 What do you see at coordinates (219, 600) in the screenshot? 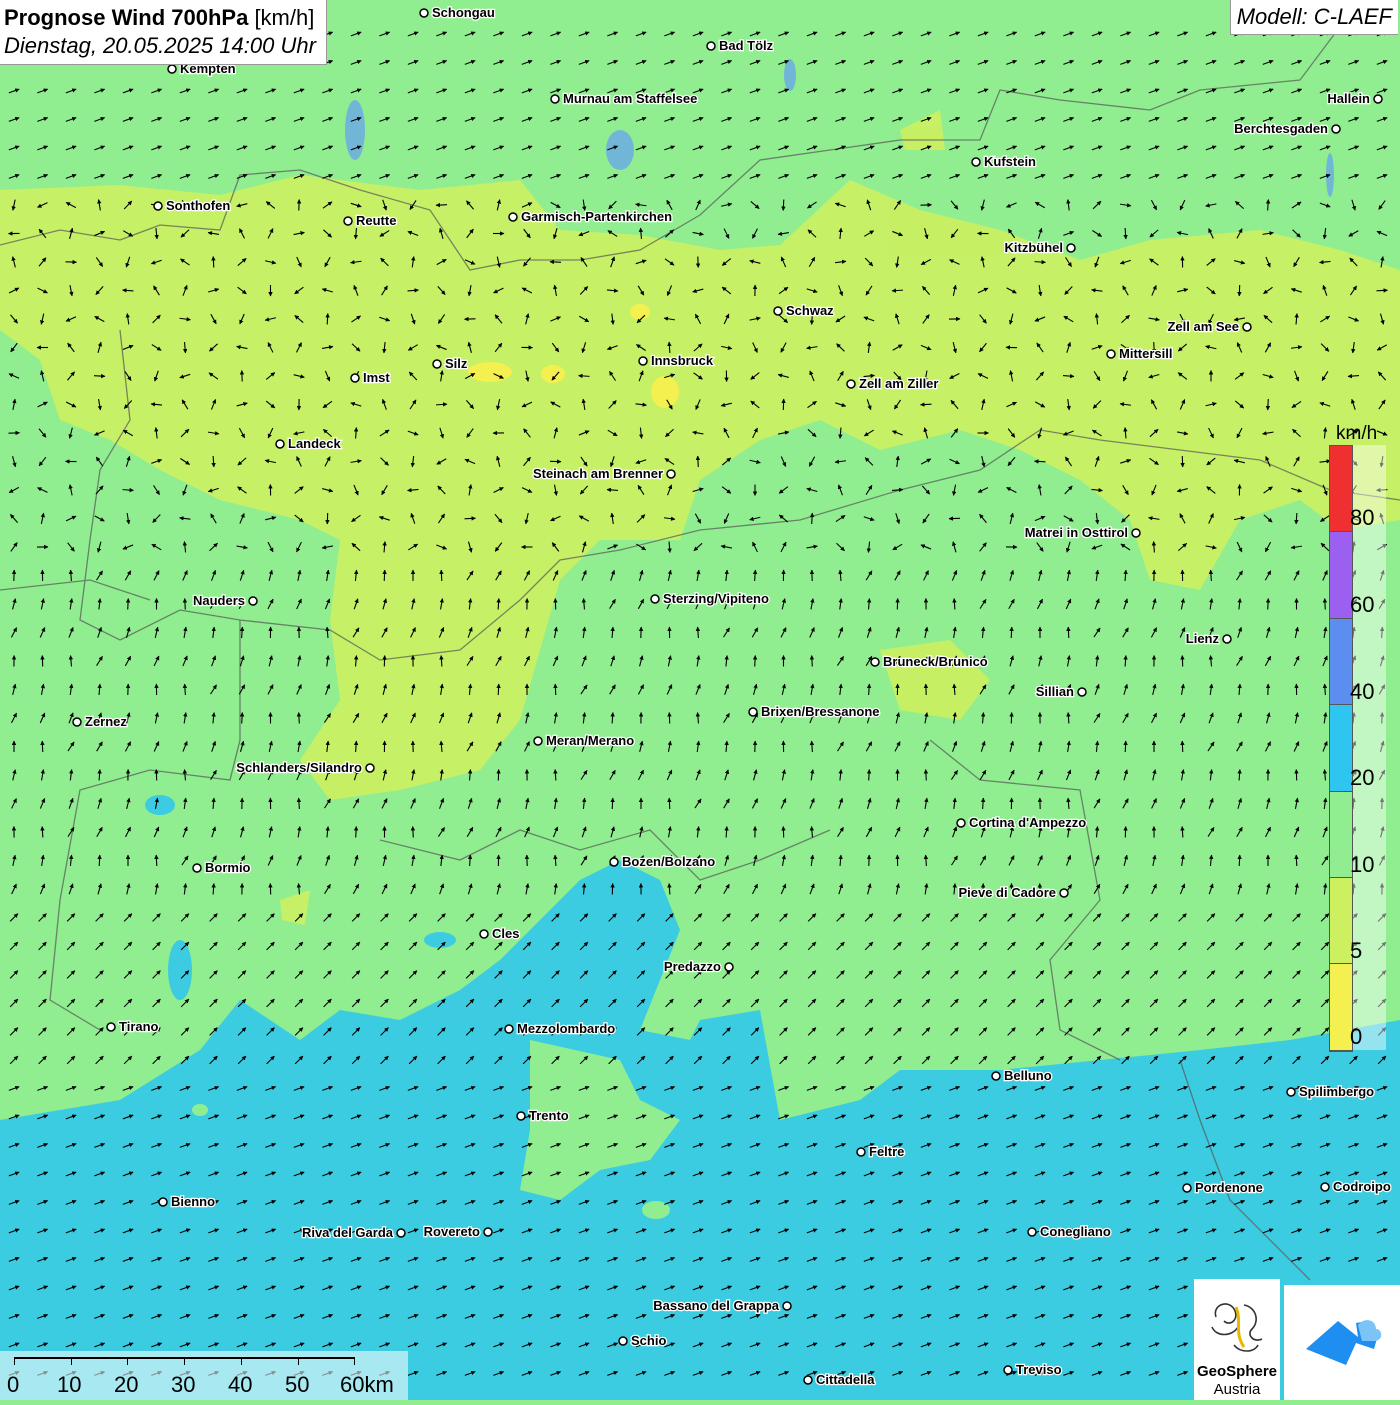
I see `place-label: Nauders` at bounding box center [219, 600].